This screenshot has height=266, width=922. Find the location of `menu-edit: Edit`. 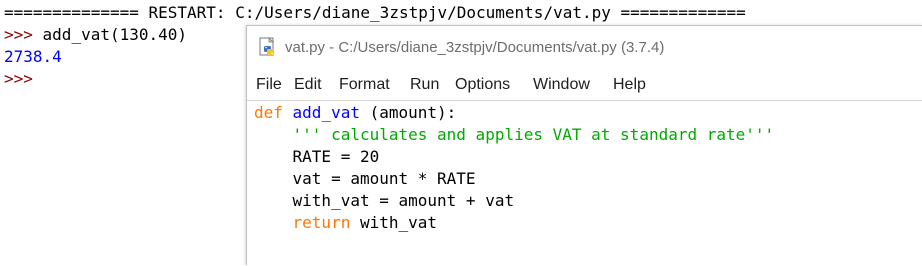

menu-edit: Edit is located at coordinates (308, 85).